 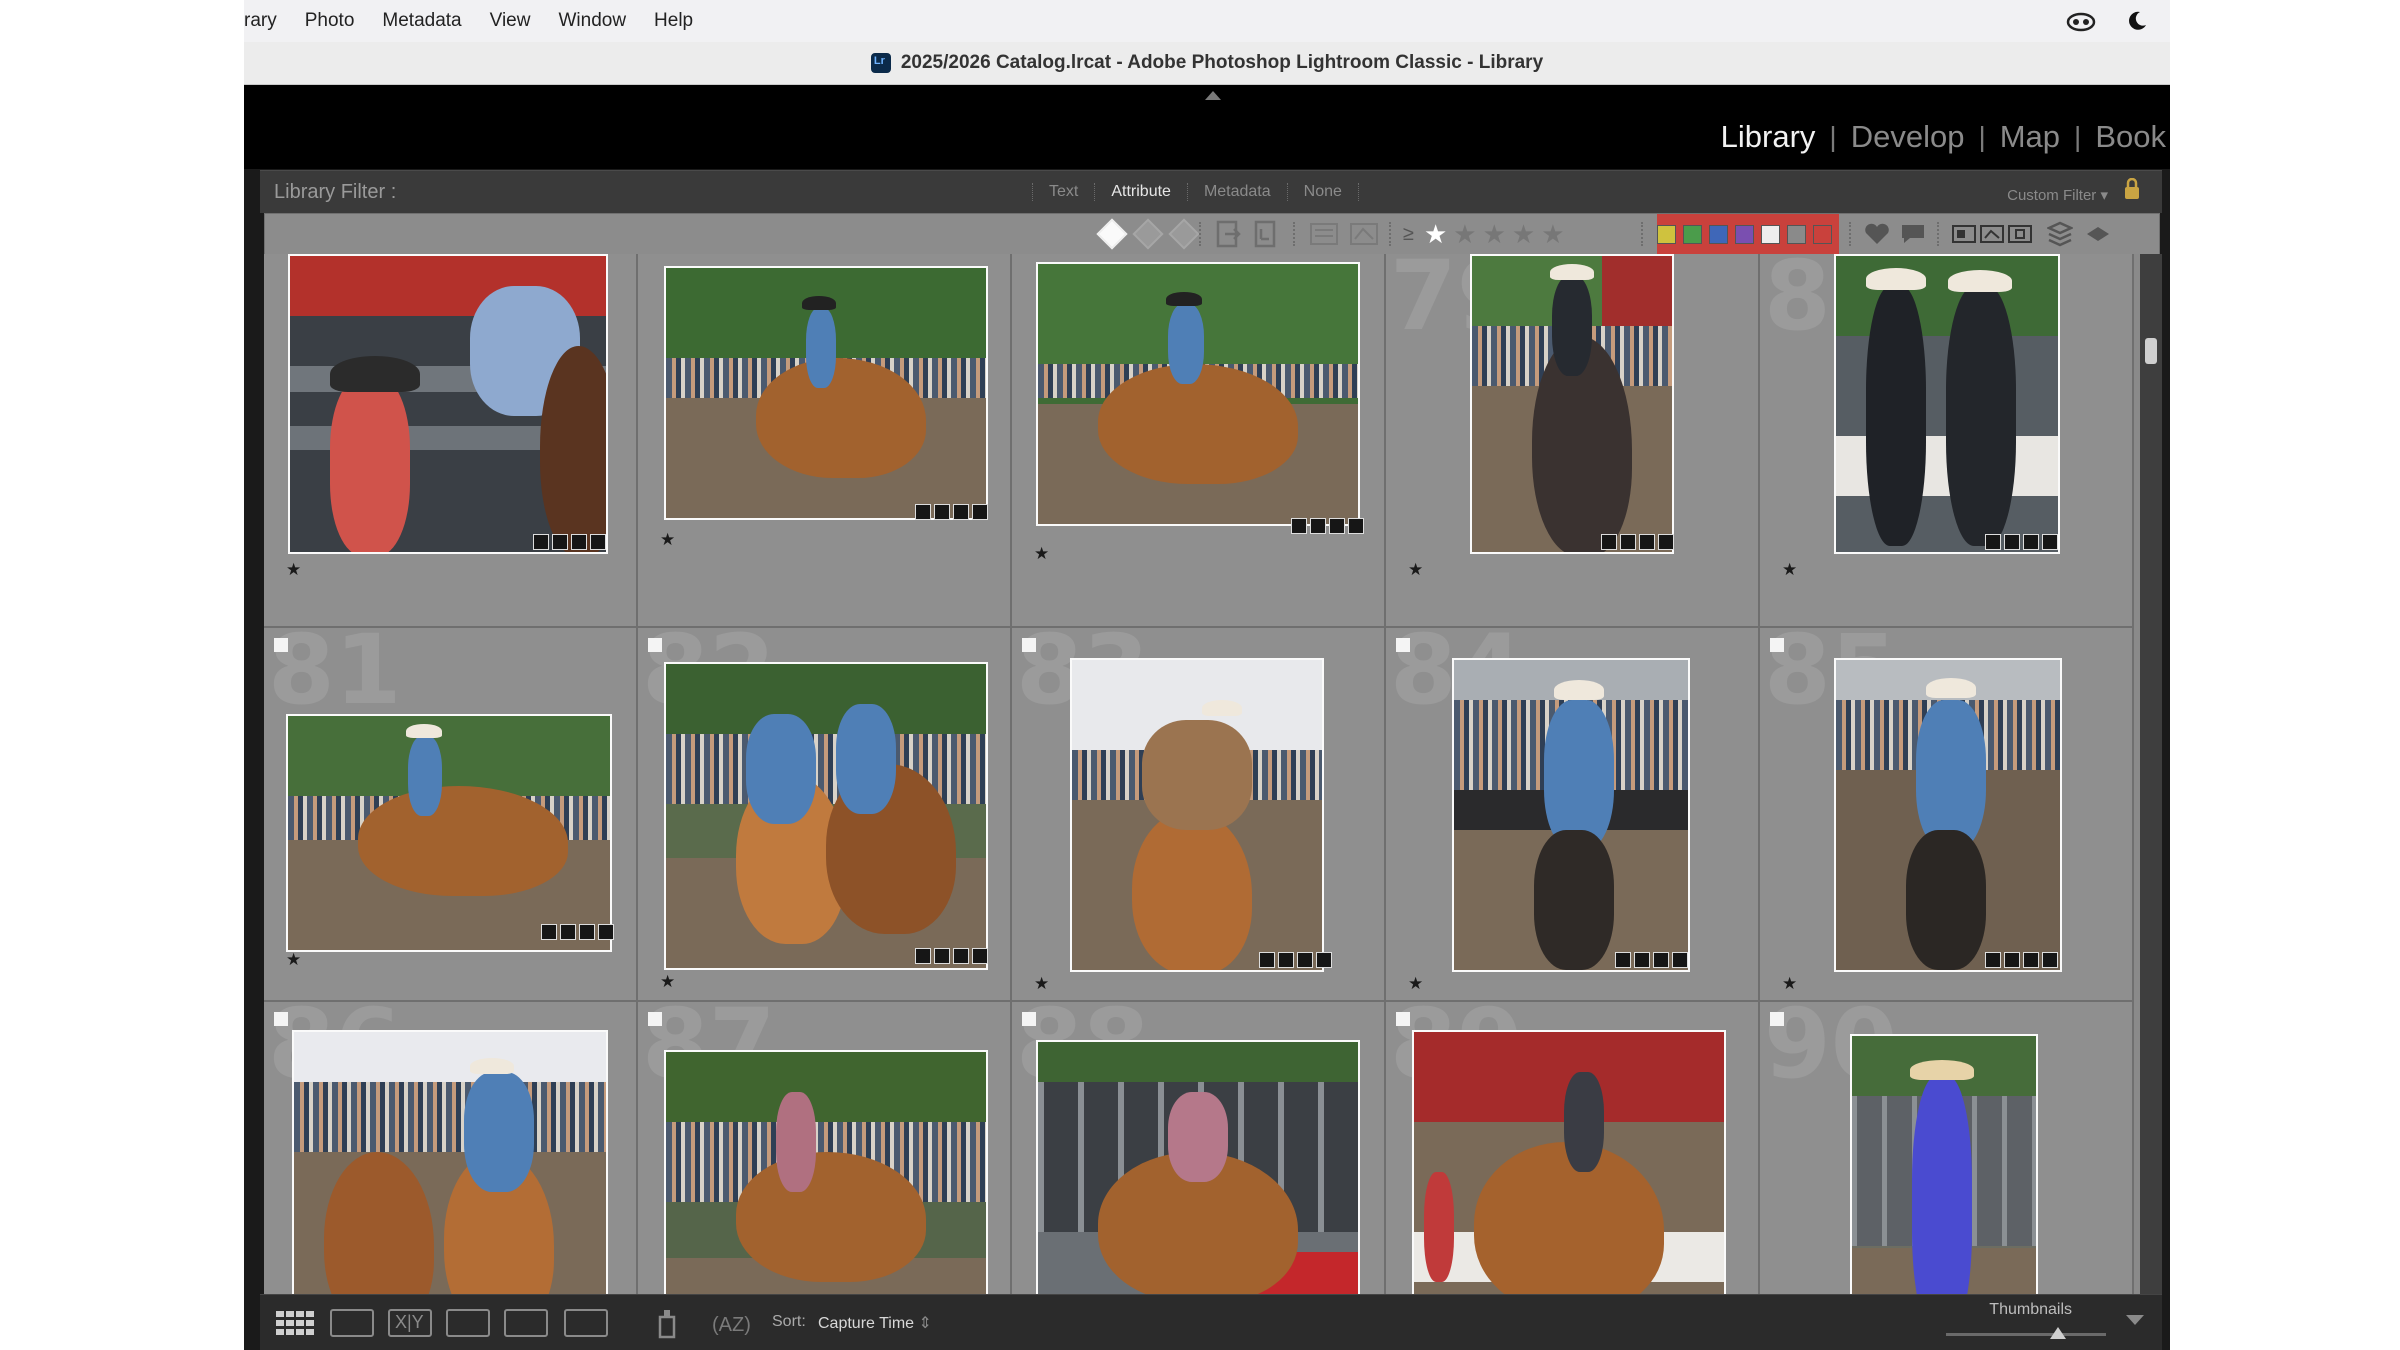 I want to click on virtual-copy-kind-icon, so click(x=1992, y=234).